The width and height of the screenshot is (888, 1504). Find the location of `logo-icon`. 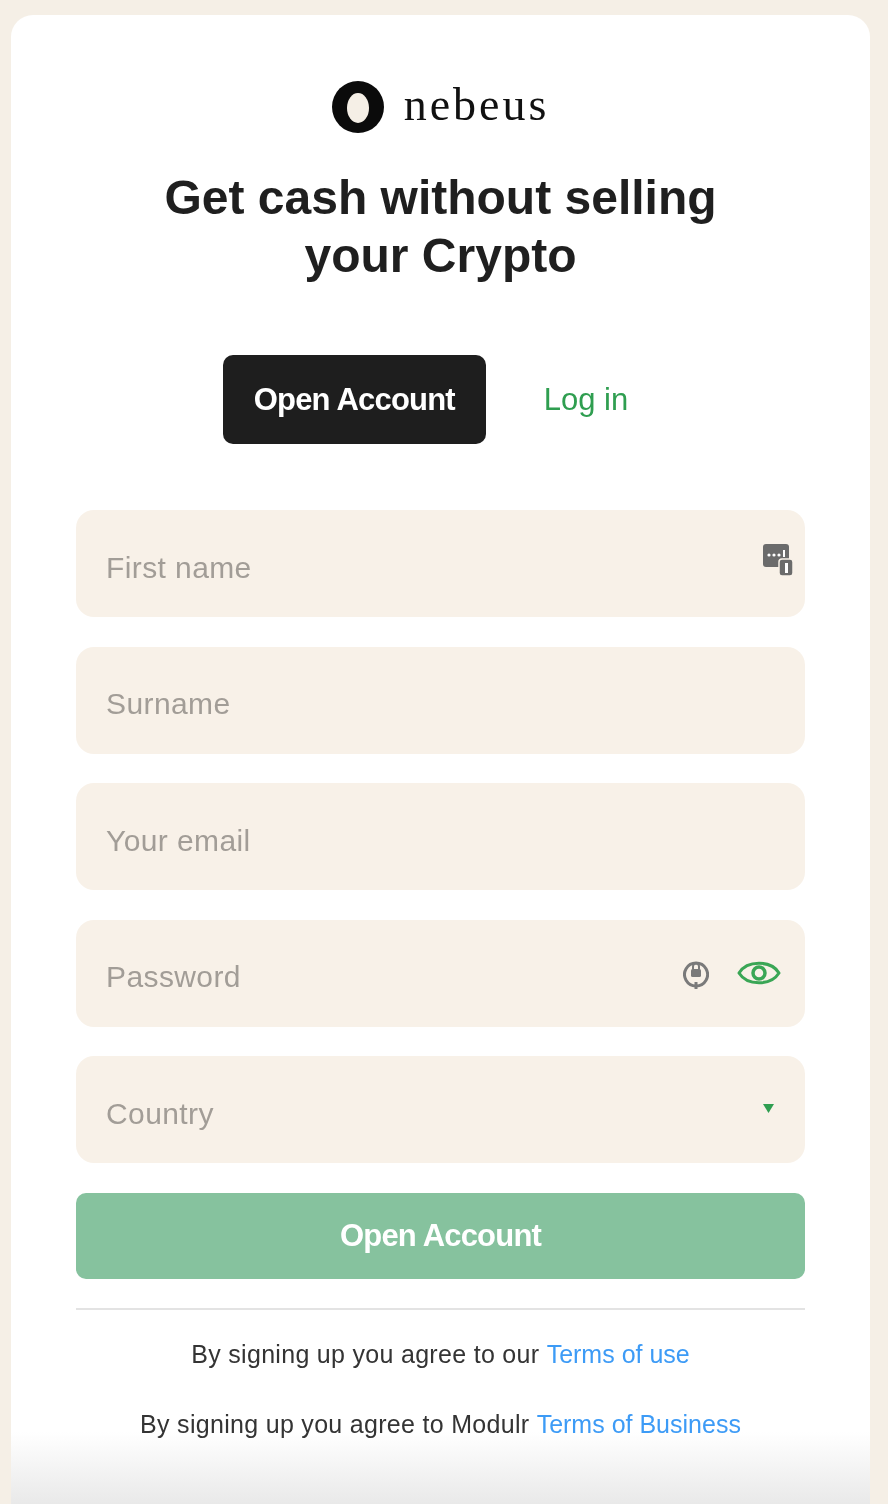

logo-icon is located at coordinates (357, 107).